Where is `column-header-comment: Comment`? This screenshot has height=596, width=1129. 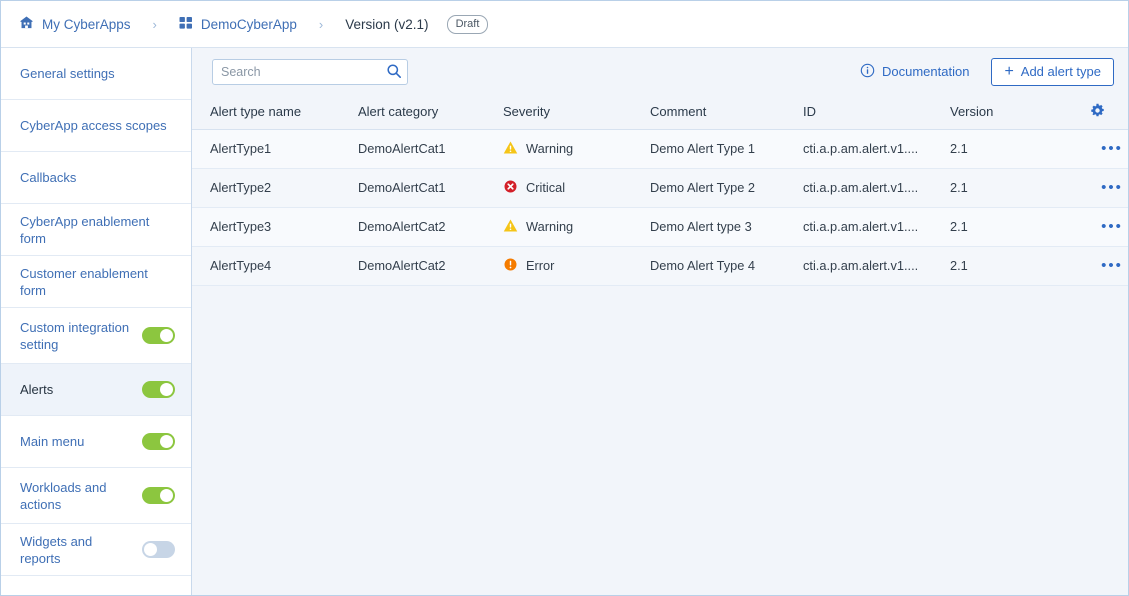 column-header-comment: Comment is located at coordinates (708, 112).